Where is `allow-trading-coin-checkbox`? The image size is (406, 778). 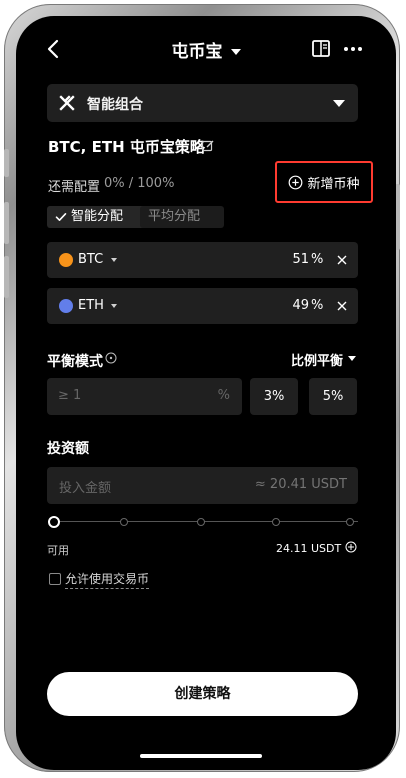
allow-trading-coin-checkbox is located at coordinates (55, 579).